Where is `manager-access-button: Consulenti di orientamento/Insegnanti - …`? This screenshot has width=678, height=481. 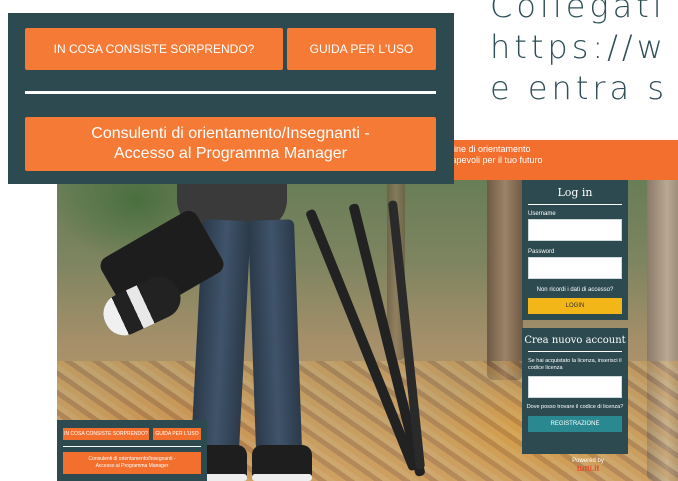 manager-access-button: Consulenti di orientamento/Insegnanti - … is located at coordinates (230, 144).